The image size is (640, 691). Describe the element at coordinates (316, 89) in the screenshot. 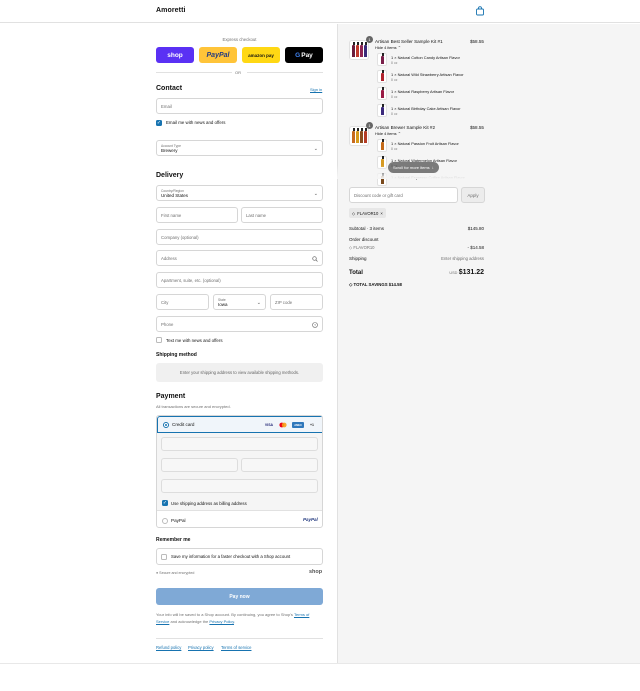

I see `sign-in-link: Sign in` at that location.